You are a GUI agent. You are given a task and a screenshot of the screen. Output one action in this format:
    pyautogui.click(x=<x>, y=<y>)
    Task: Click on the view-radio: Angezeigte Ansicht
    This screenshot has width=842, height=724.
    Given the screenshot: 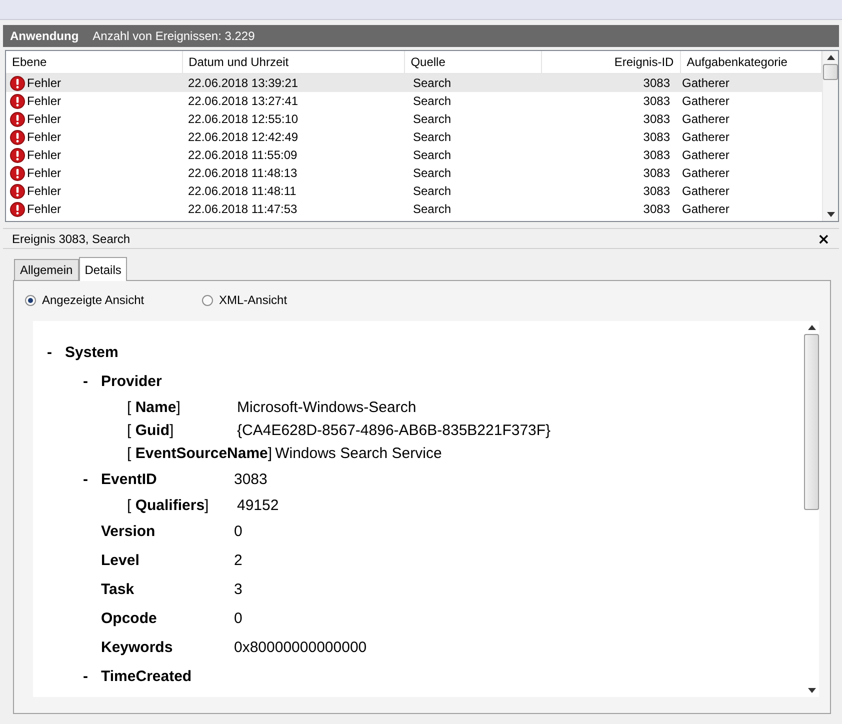 What is the action you would take?
    pyautogui.click(x=113, y=300)
    